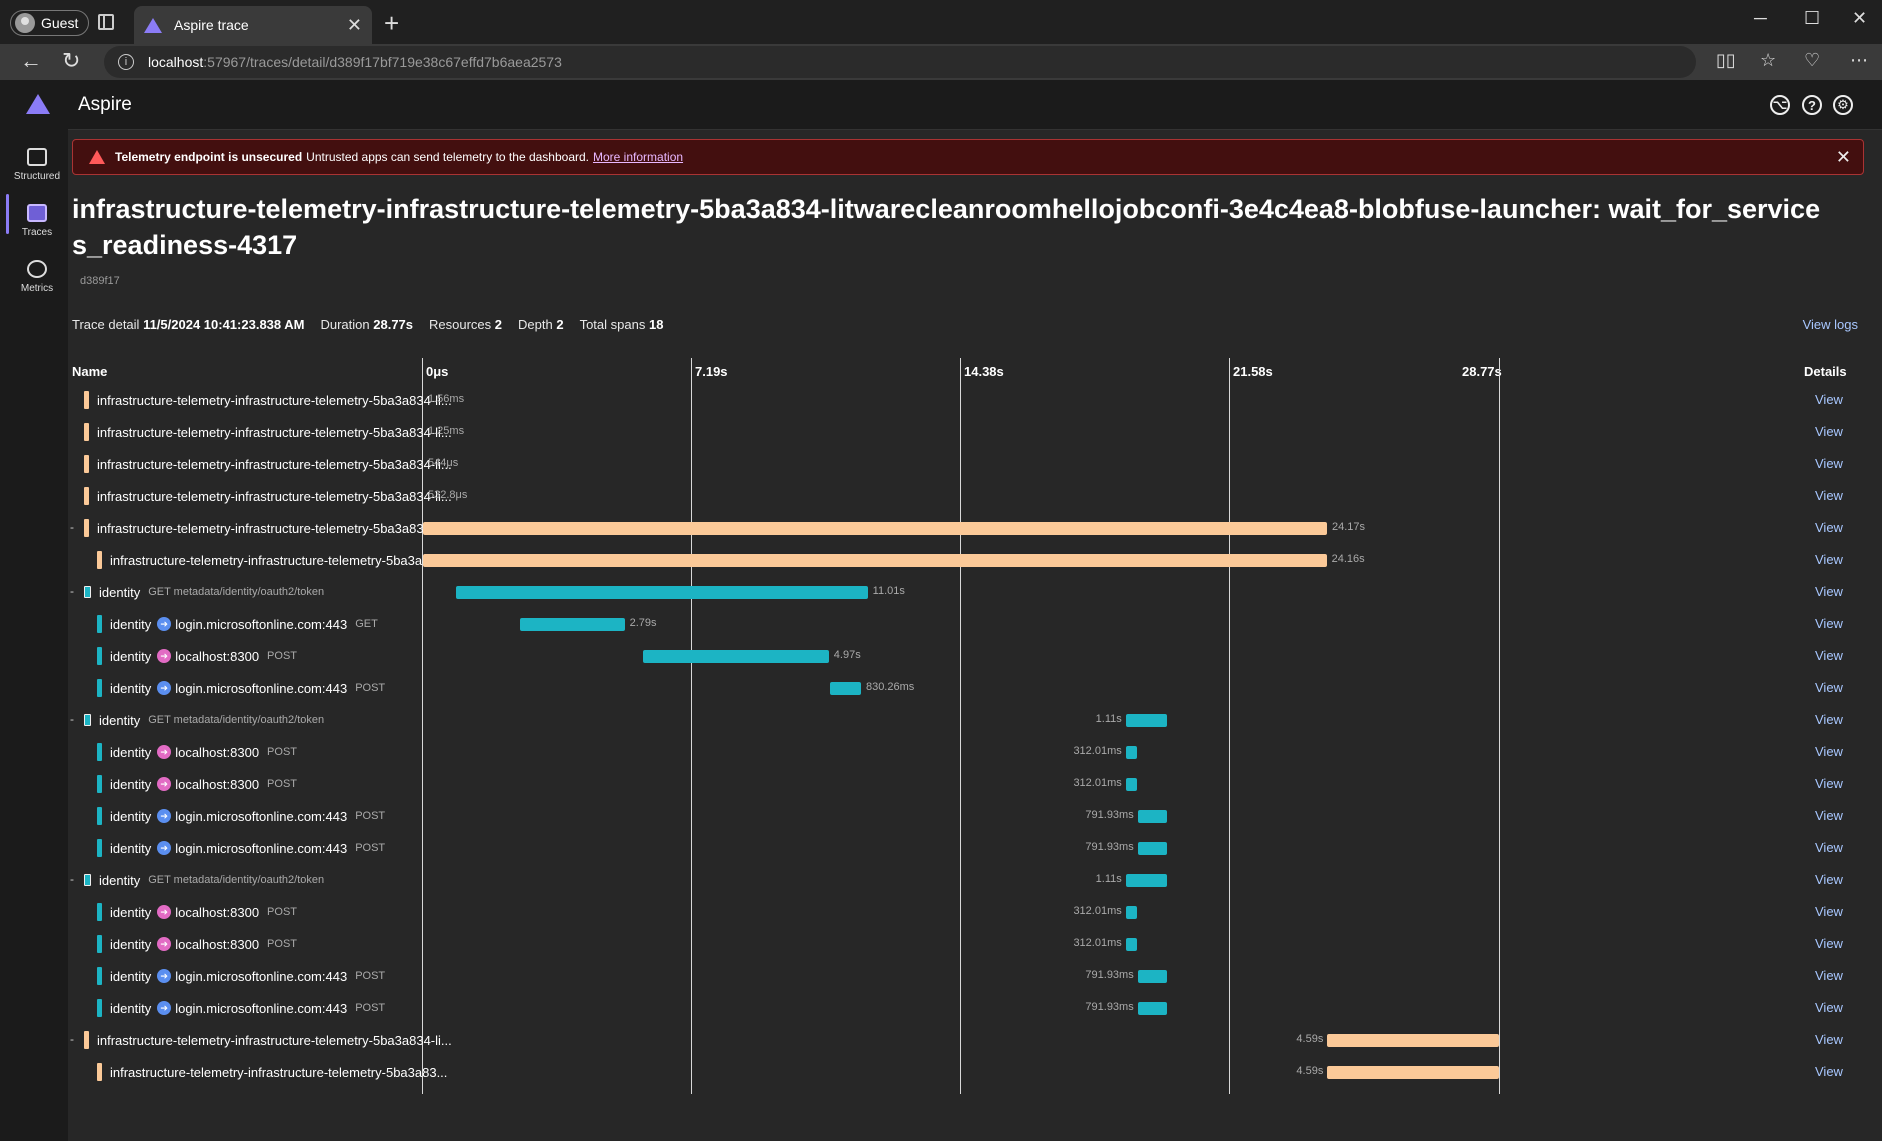 The width and height of the screenshot is (1882, 1141). Describe the element at coordinates (354, 25) in the screenshot. I see `close-tab-icon: ✕` at that location.